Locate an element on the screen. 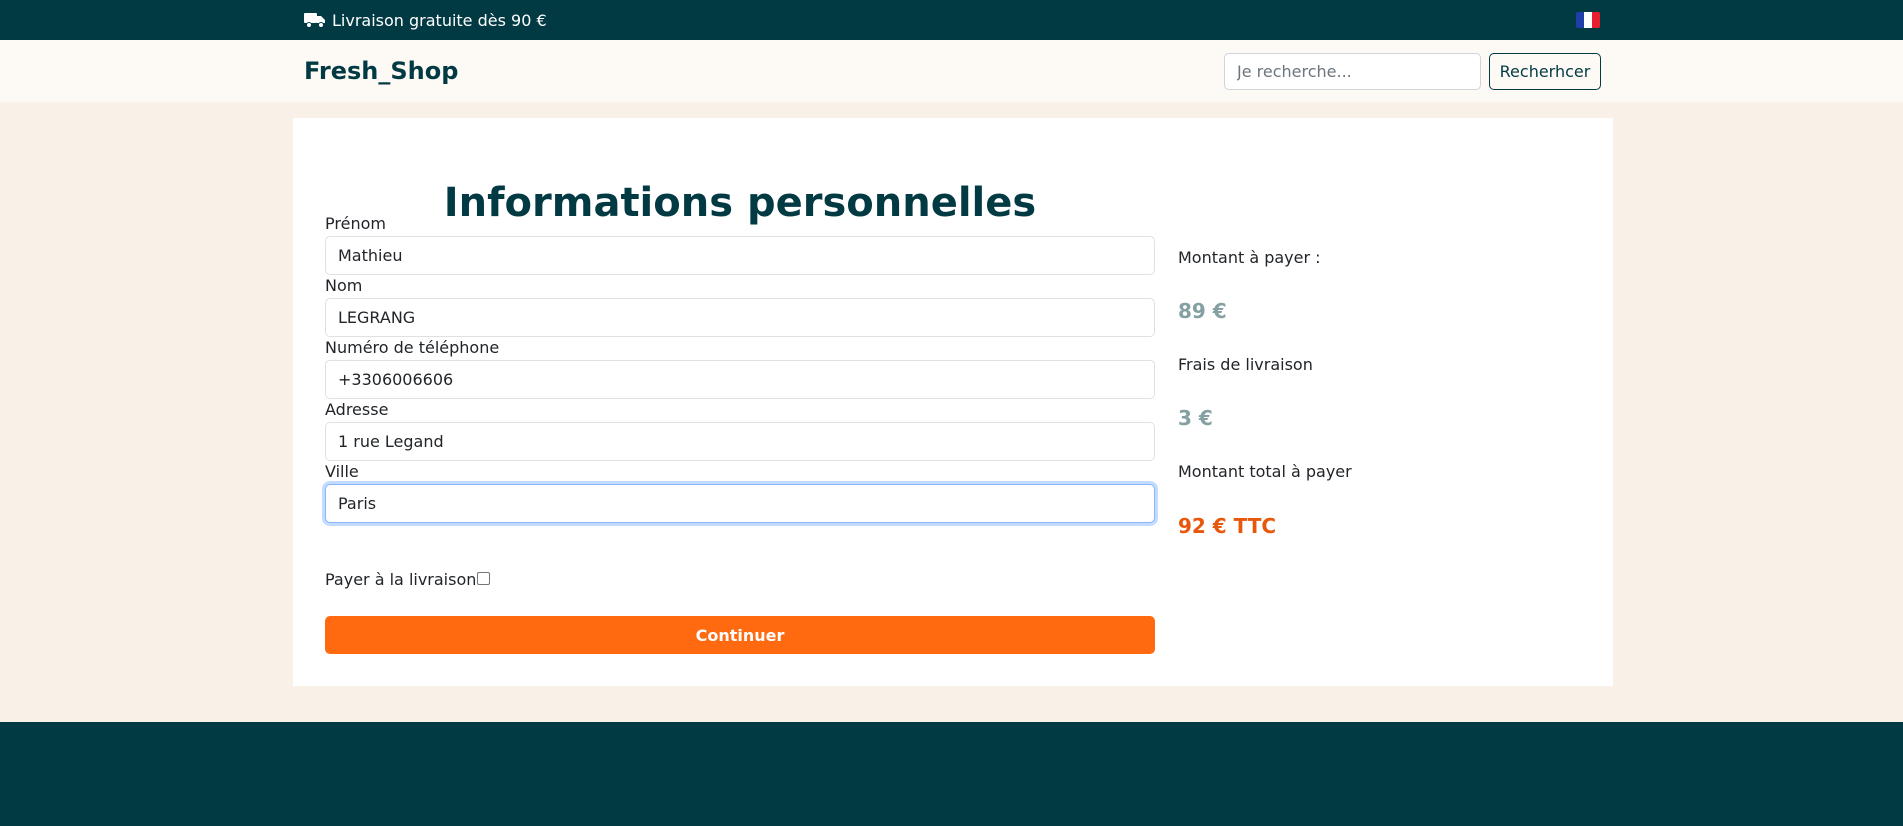 The width and height of the screenshot is (1903, 826). shipping-value: 3 € is located at coordinates (1195, 418).